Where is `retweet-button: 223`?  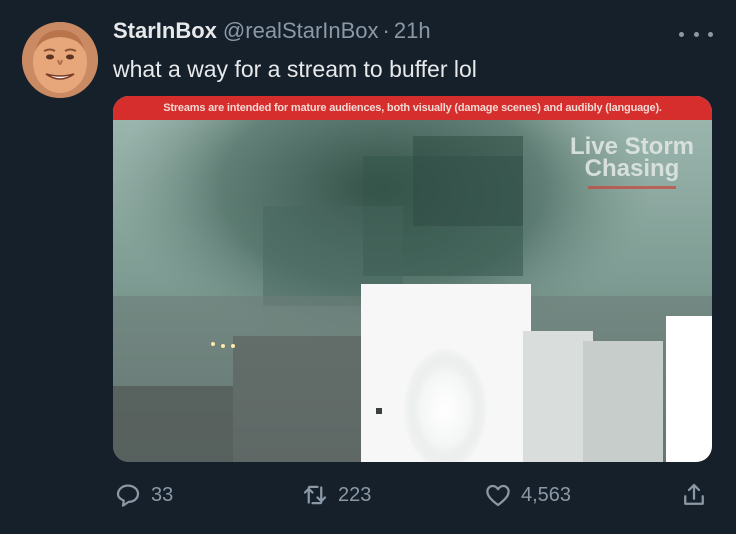
retweet-button: 223 is located at coordinates (335, 495).